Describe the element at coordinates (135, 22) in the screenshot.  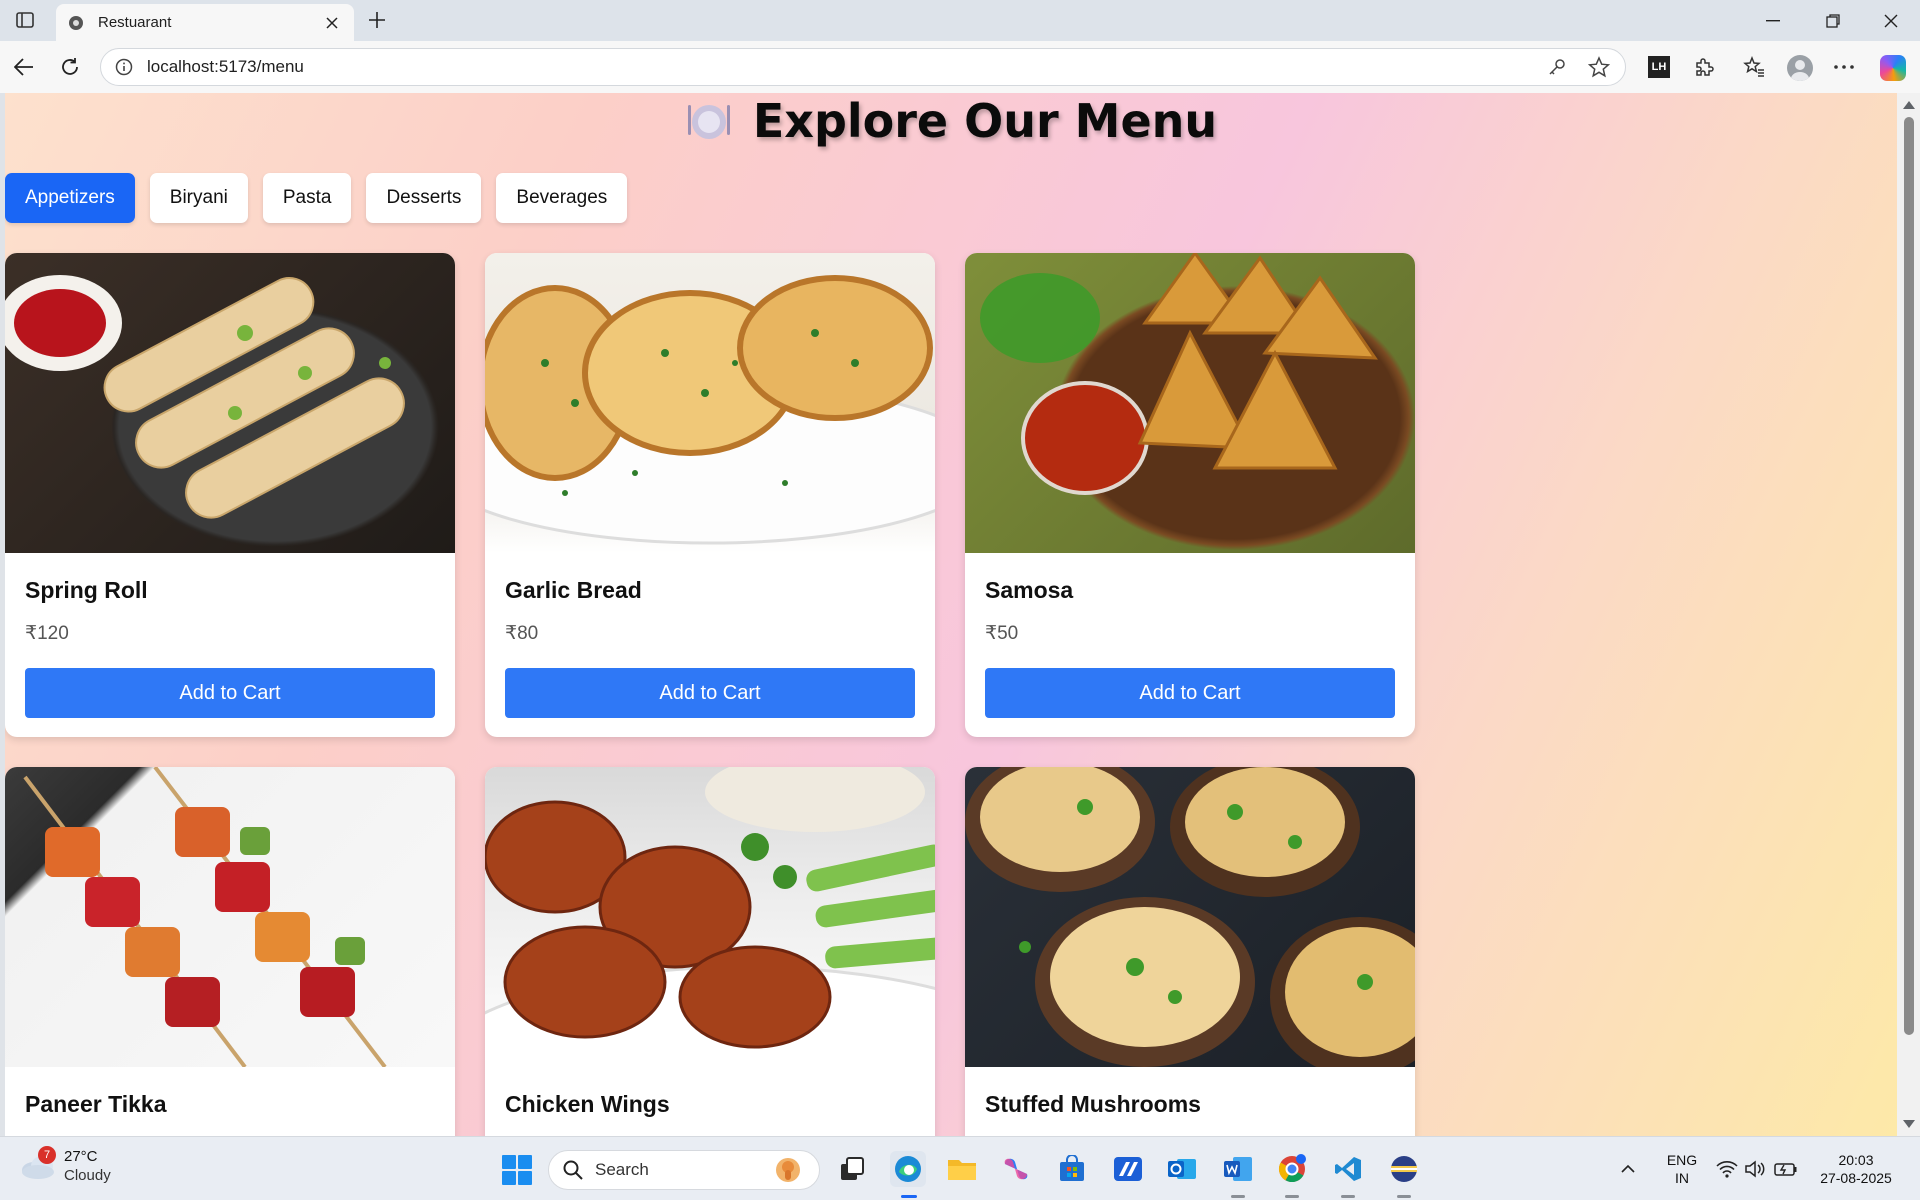
I see `tab-title: Restuarant` at that location.